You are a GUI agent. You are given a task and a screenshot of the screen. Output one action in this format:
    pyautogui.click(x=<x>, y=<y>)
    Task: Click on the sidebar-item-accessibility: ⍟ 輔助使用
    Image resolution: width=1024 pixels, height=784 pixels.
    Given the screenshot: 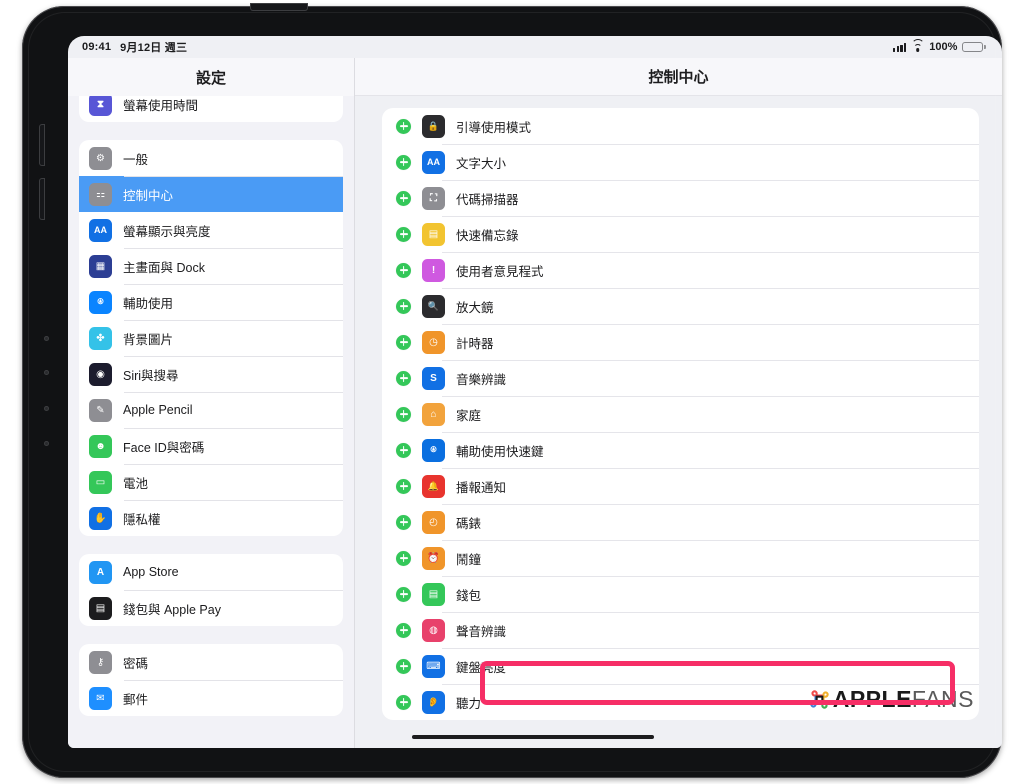 What is the action you would take?
    pyautogui.click(x=211, y=302)
    